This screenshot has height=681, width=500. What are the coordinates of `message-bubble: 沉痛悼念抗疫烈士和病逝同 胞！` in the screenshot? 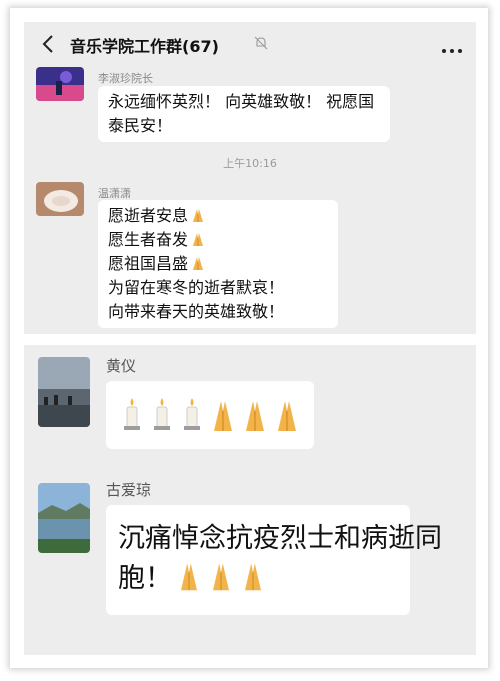 It's located at (274, 560).